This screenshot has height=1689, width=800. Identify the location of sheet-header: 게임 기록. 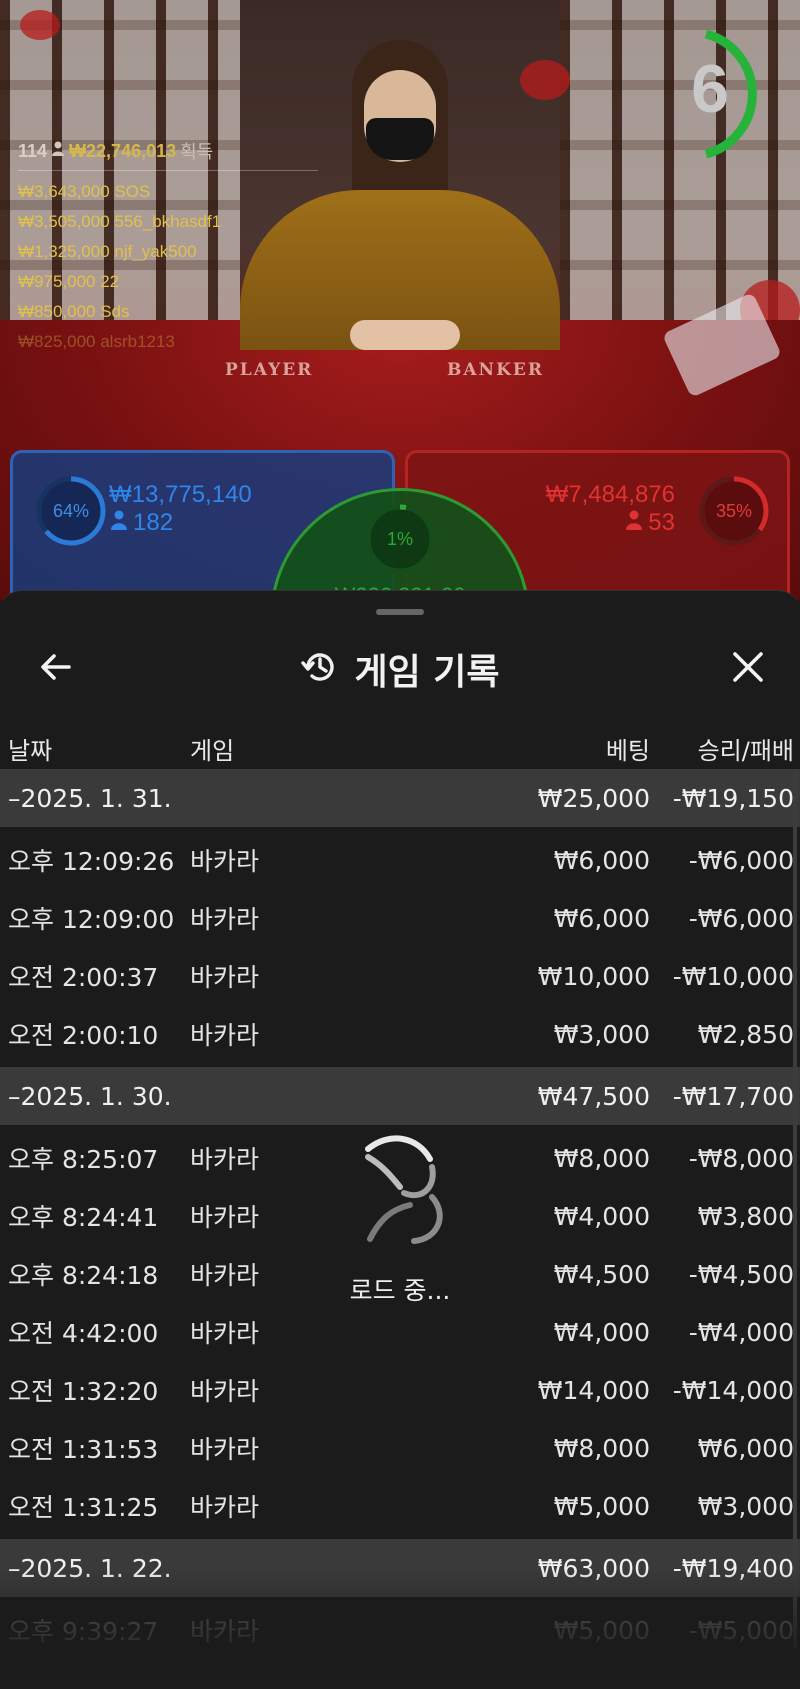
(400, 669).